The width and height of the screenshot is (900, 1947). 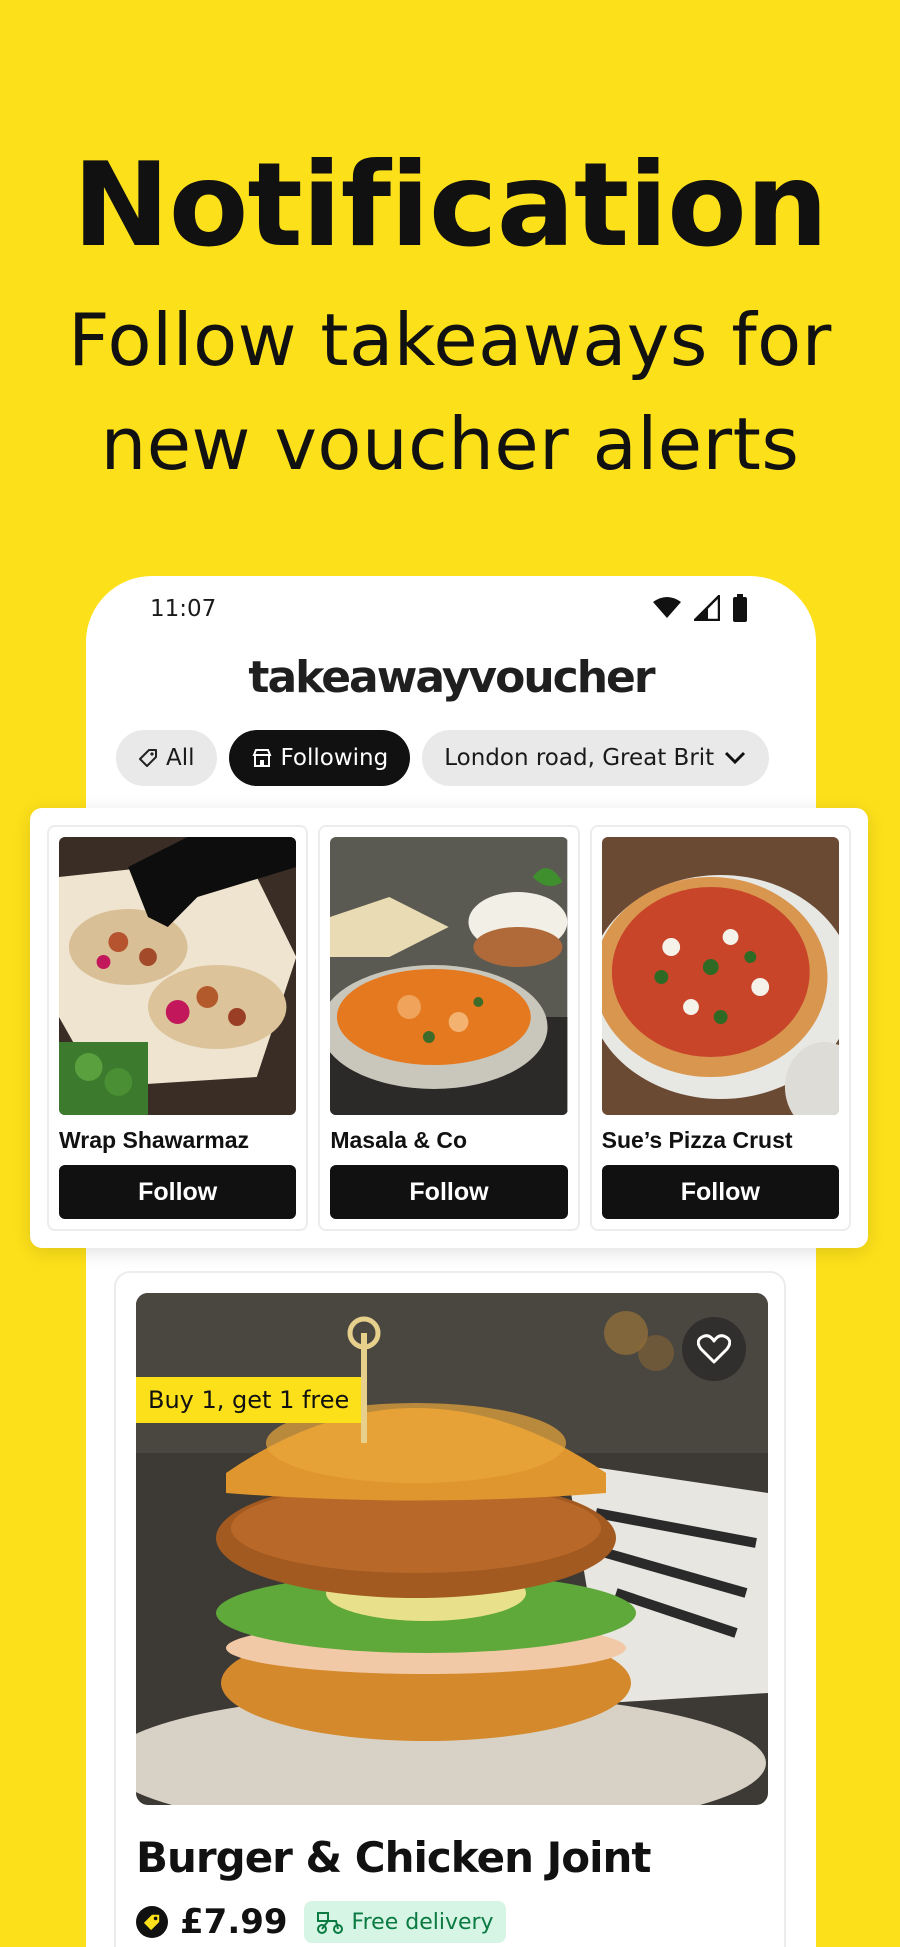 I want to click on takeaway-card: Masala & Co Follow, so click(x=449, y=1028).